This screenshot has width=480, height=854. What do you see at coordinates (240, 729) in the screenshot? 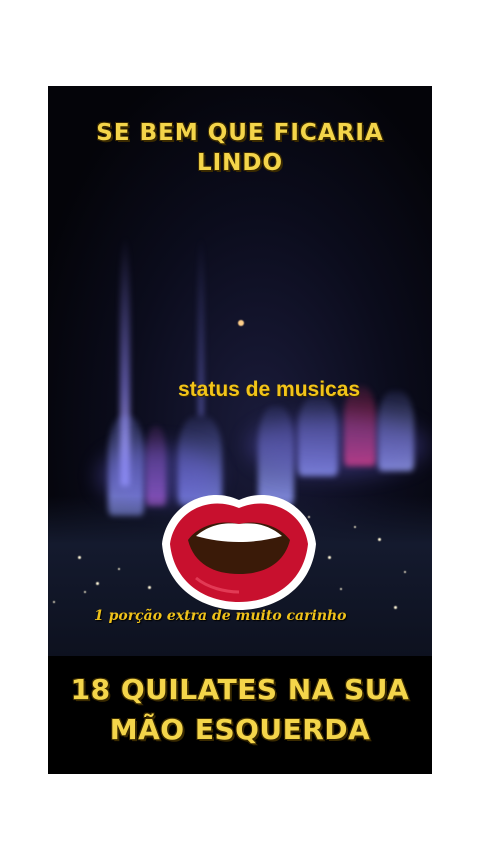
I see `headline-bottom-line-2: MÃO ESQUERDA` at bounding box center [240, 729].